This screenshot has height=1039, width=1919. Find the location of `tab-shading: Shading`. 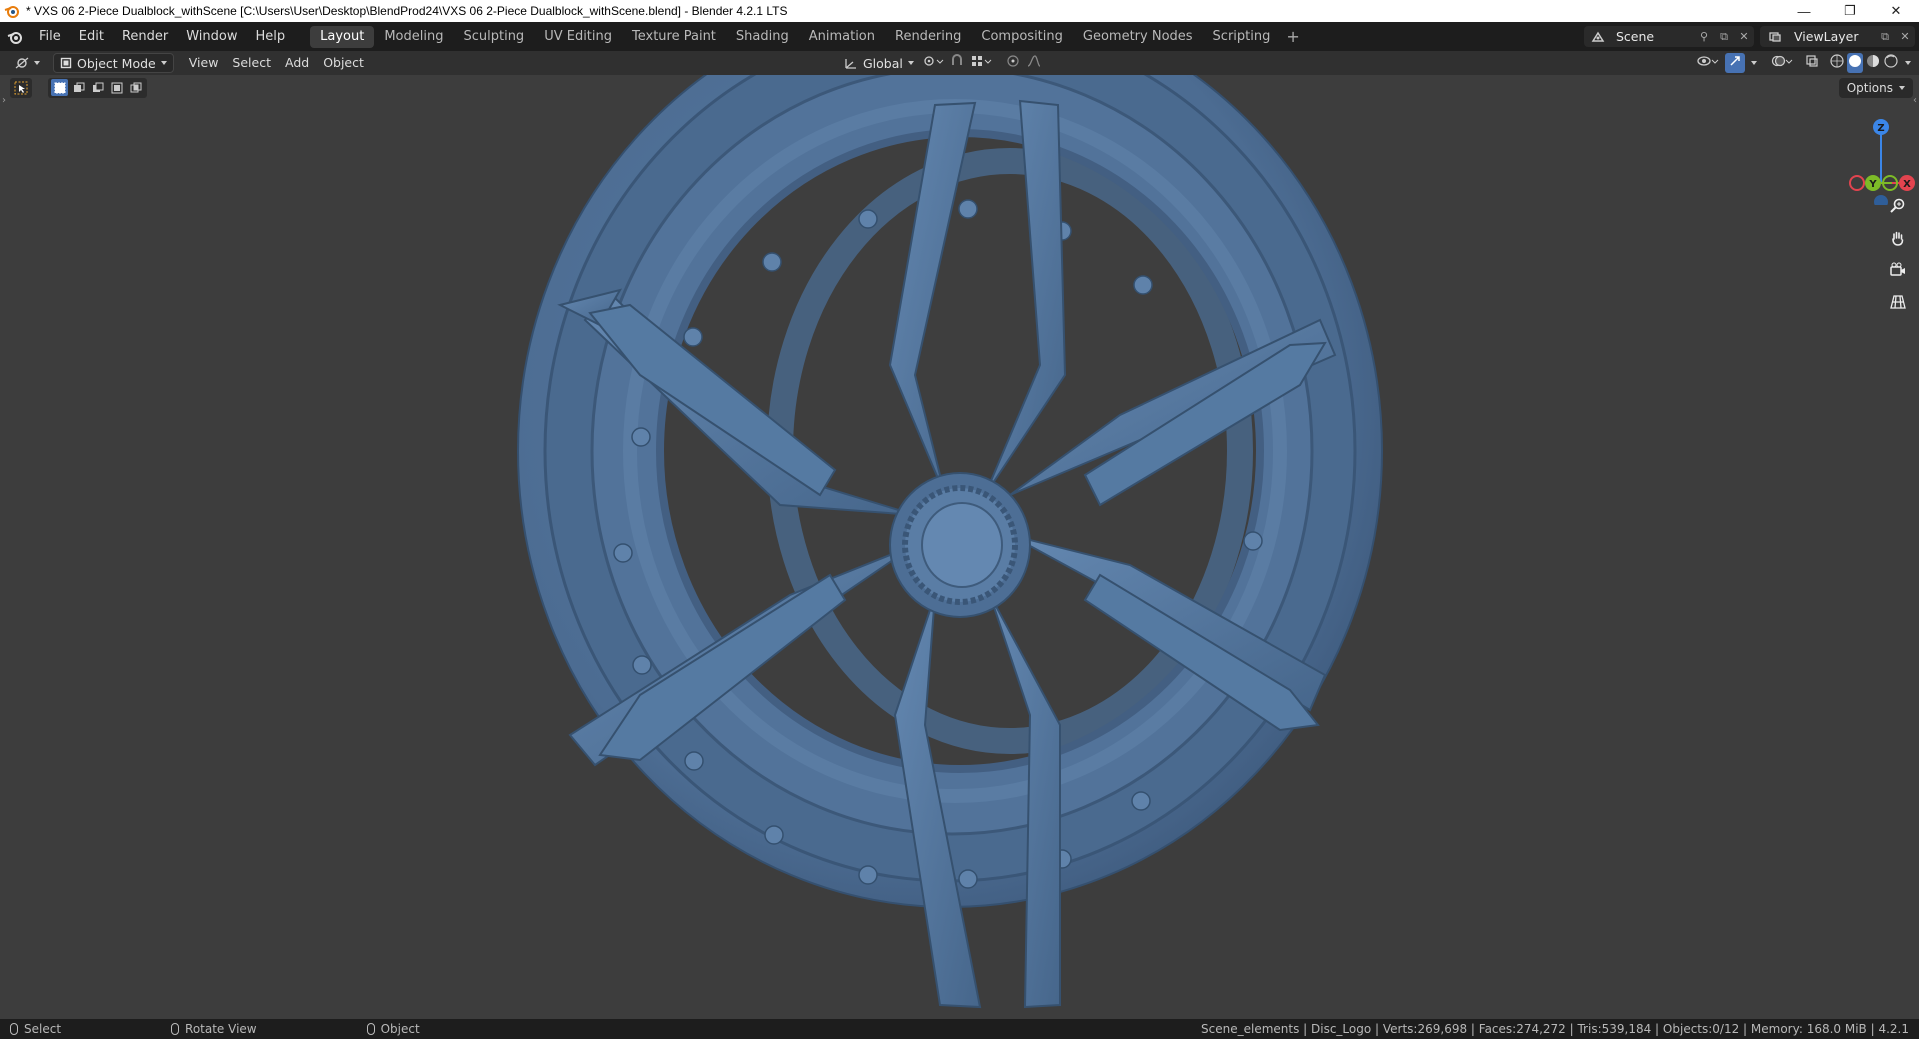

tab-shading: Shading is located at coordinates (762, 37).